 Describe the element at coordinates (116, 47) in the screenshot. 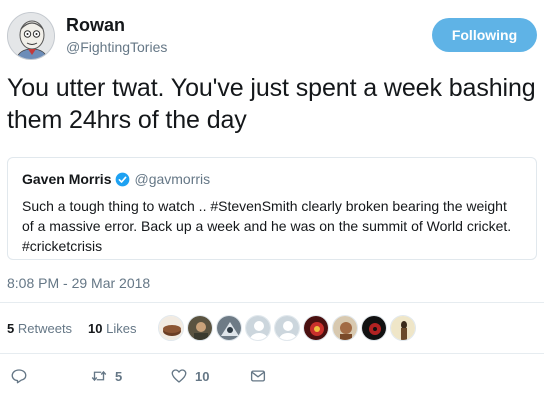

I see `author-handle: @FightingTories` at that location.